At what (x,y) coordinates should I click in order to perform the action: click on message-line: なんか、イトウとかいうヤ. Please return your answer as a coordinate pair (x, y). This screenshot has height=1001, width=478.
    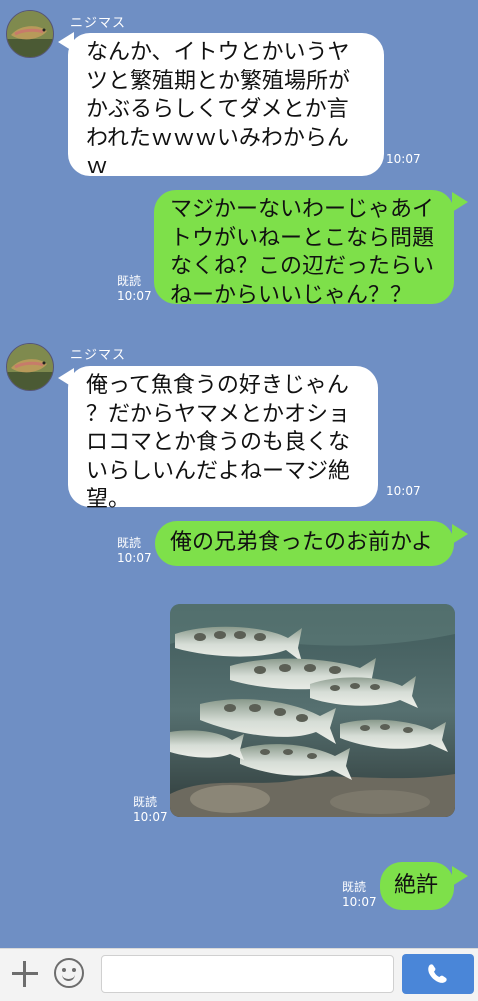
    Looking at the image, I should click on (218, 52).